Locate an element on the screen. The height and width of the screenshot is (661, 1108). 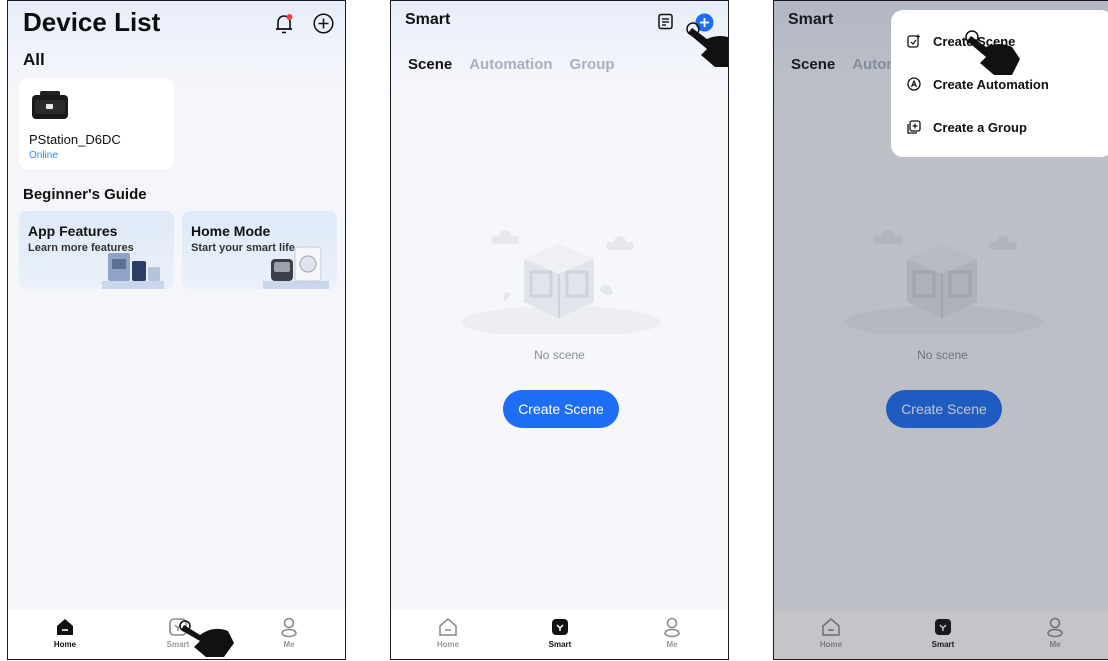
empty-box-illustration is located at coordinates (561, 282).